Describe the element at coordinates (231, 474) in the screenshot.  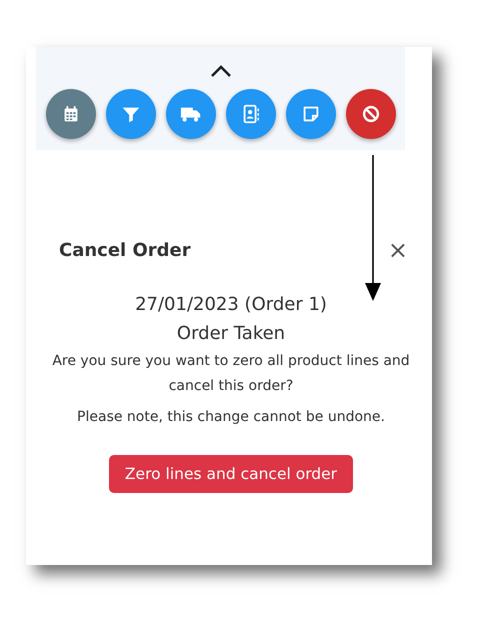
I see `cancel-order-button: Zero lines and cancel order` at that location.